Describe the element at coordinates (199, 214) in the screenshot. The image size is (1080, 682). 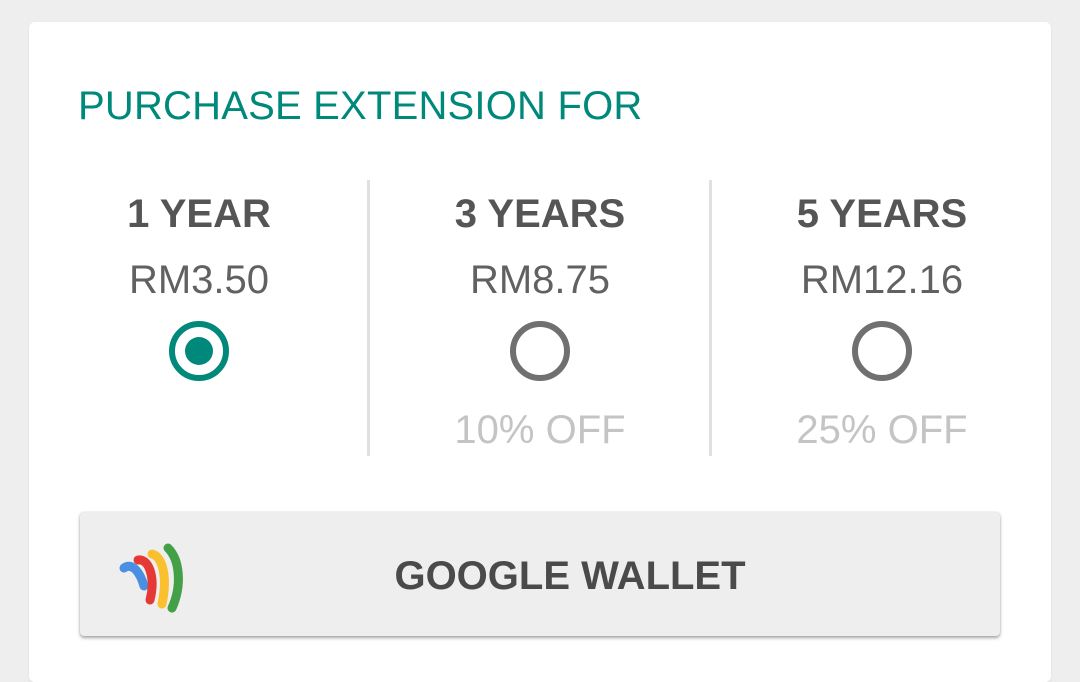
I see `option-term-label: 1 YEAR` at that location.